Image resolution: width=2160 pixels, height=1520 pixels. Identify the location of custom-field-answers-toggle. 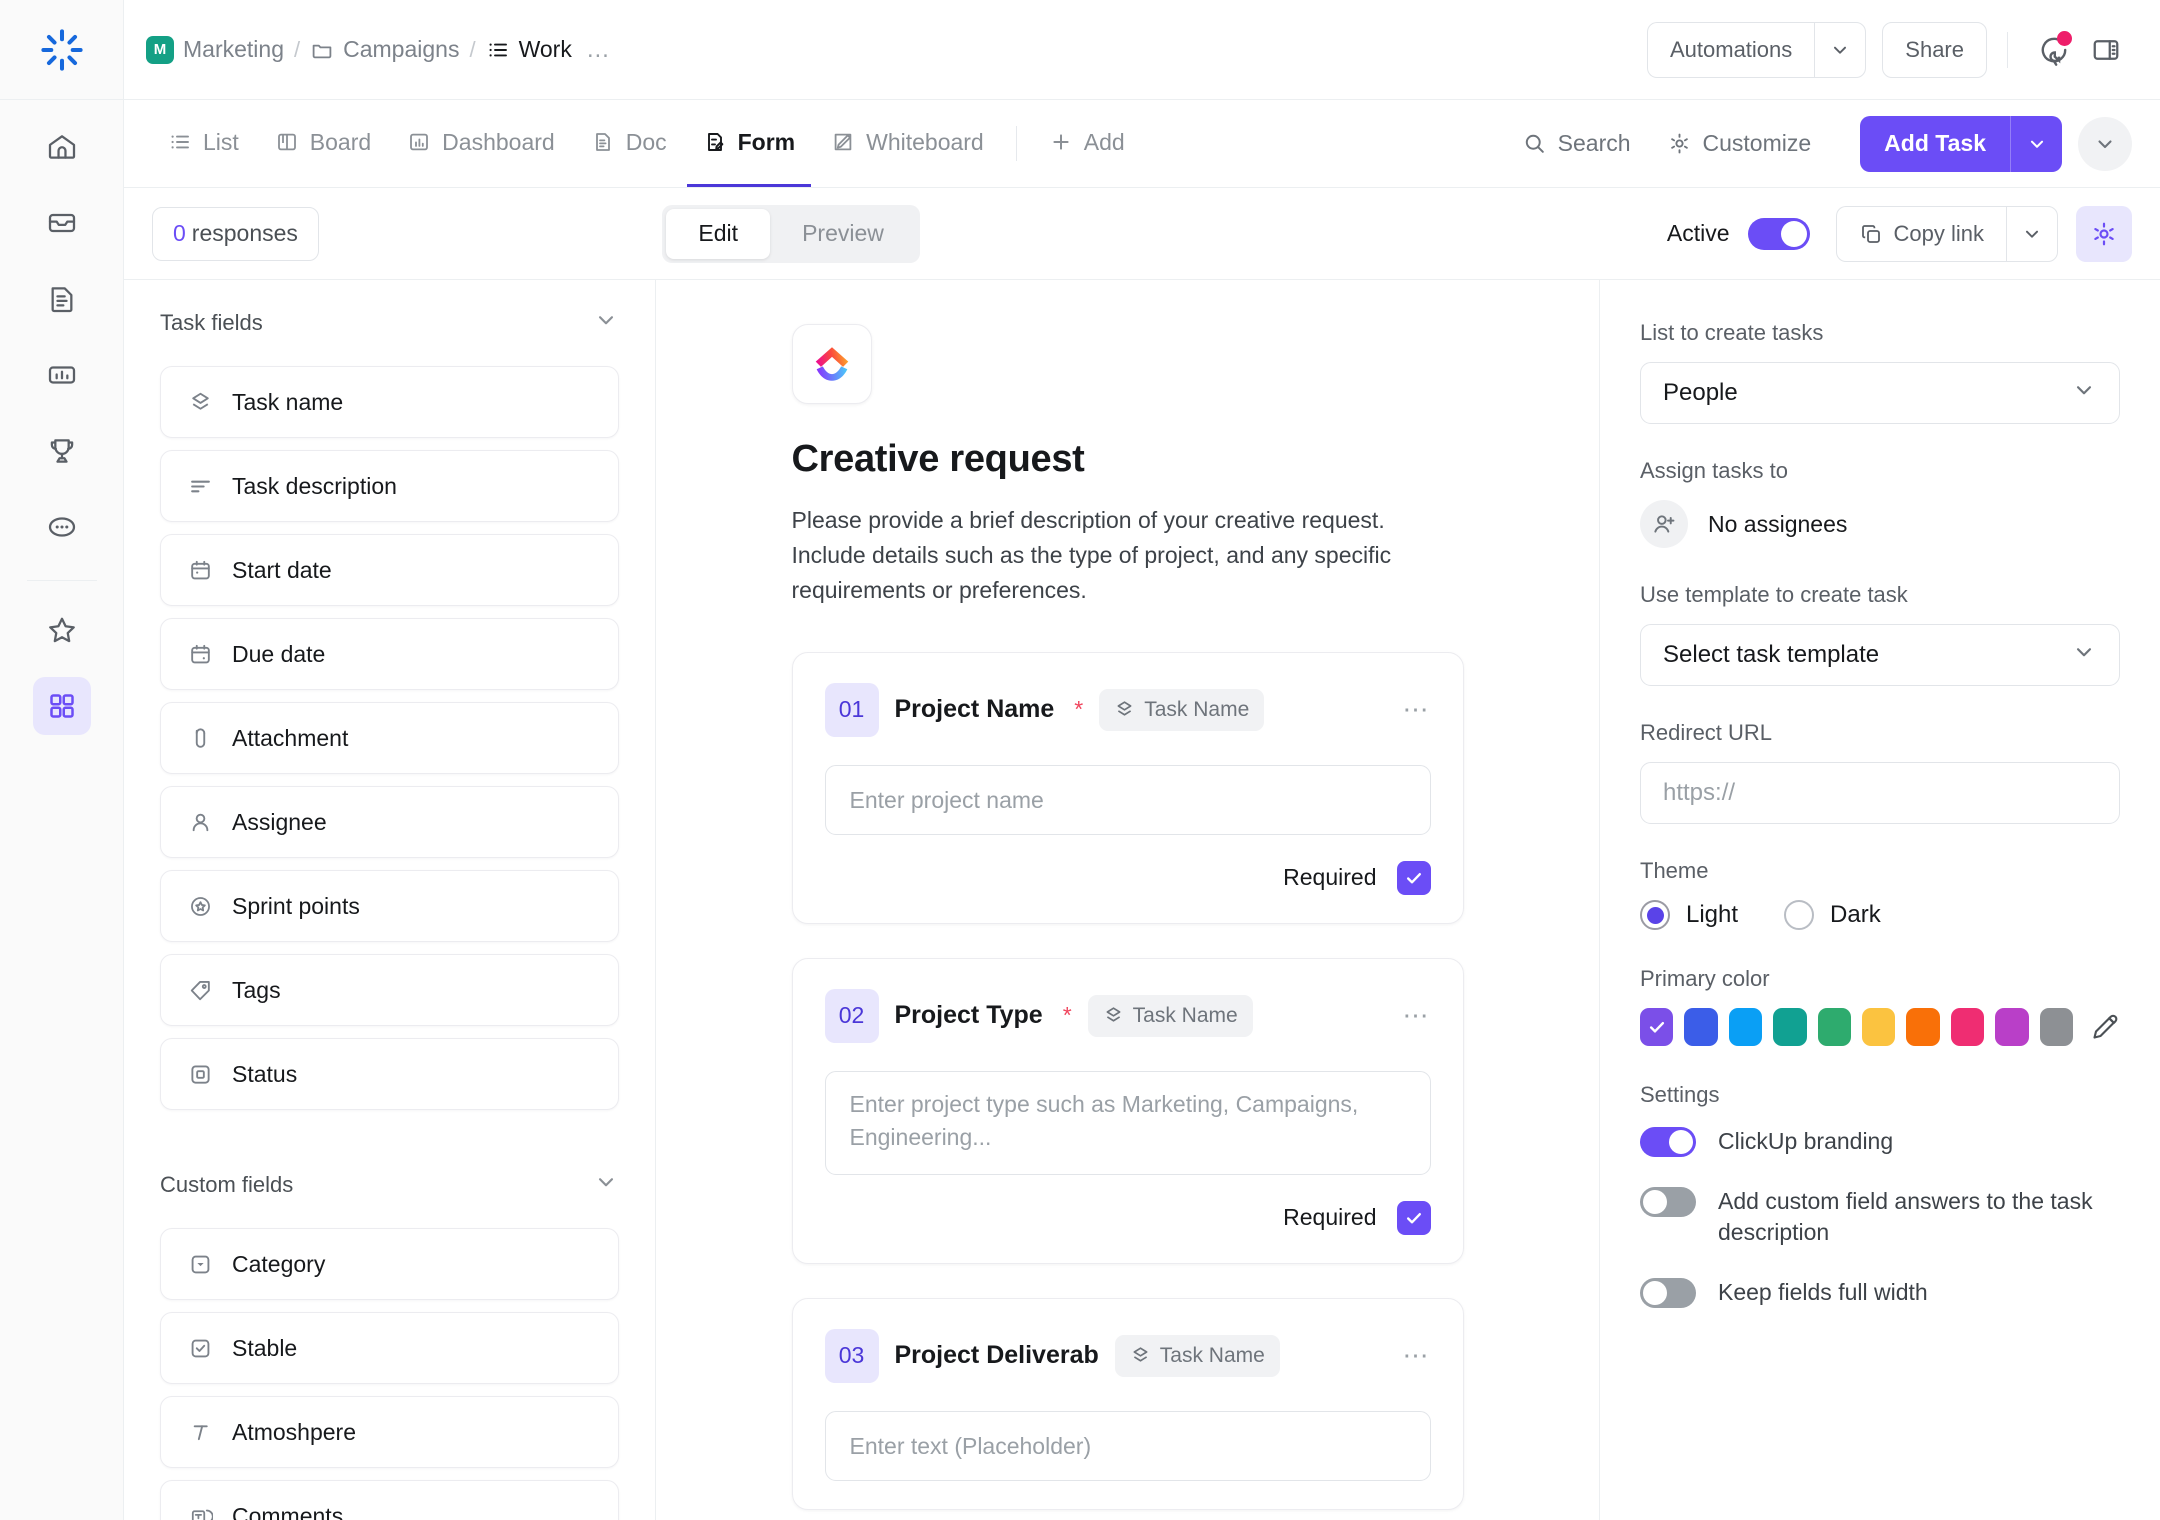
(1668, 1201).